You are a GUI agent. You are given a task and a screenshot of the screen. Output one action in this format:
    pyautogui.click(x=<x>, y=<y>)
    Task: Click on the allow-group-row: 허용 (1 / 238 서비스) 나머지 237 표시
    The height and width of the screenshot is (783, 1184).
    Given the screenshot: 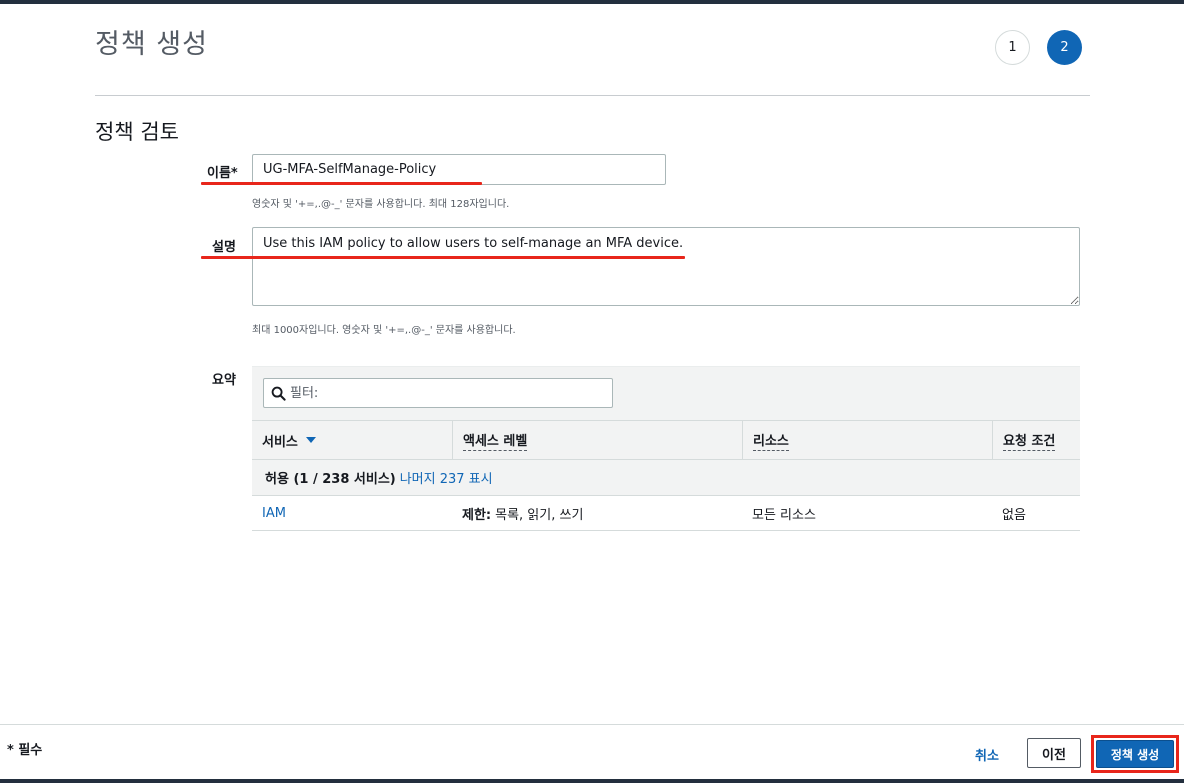 What is the action you would take?
    pyautogui.click(x=666, y=478)
    